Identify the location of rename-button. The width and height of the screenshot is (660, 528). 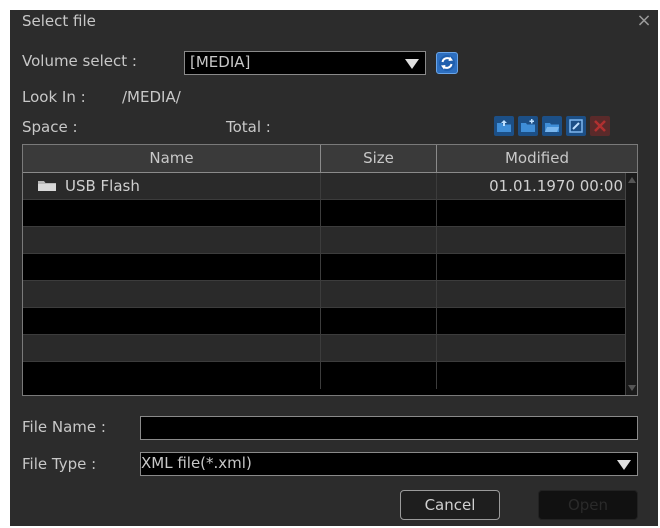
(576, 126).